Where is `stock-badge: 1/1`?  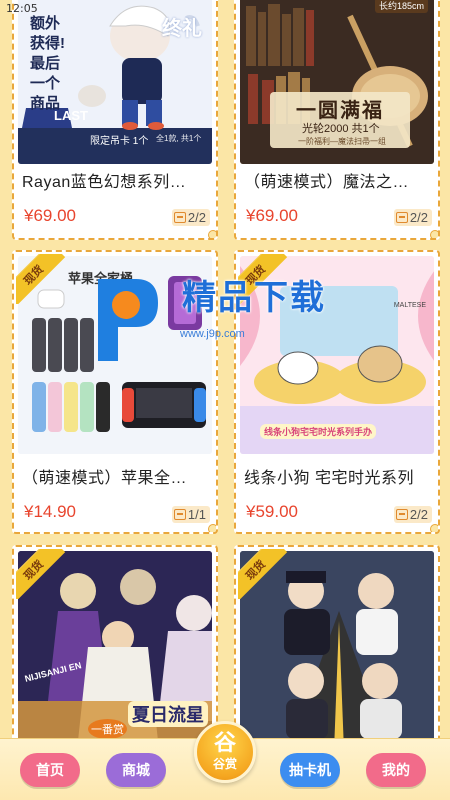
stock-badge: 1/1 is located at coordinates (190, 514).